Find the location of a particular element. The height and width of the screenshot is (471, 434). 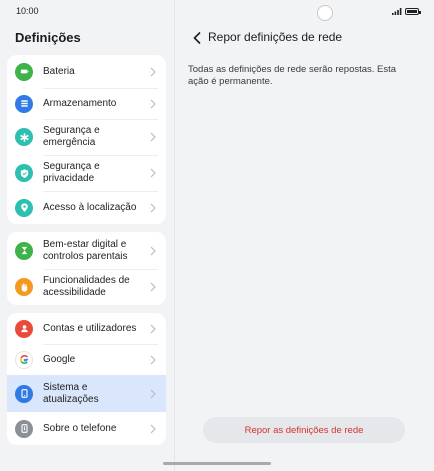

sidebar-item-digital-wellbeing: Bem-estar digital e controlos parentais is located at coordinates (86, 250).